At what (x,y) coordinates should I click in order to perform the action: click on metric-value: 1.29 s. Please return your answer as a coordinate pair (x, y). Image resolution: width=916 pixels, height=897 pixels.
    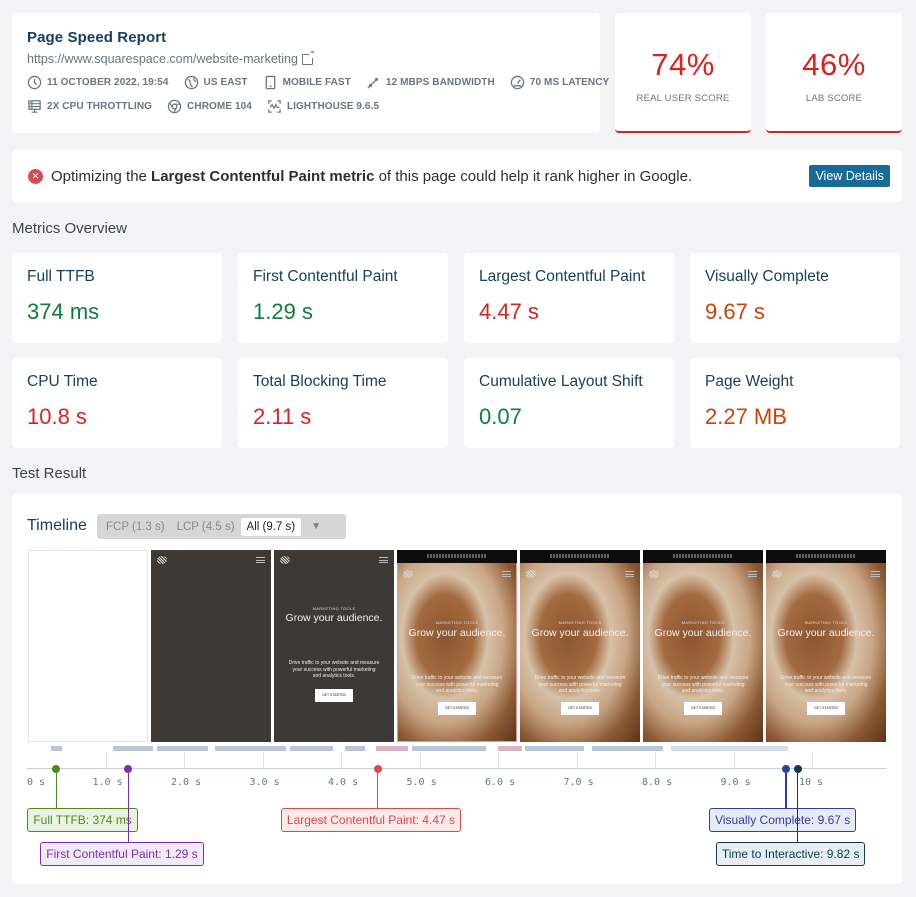
    Looking at the image, I should click on (283, 311).